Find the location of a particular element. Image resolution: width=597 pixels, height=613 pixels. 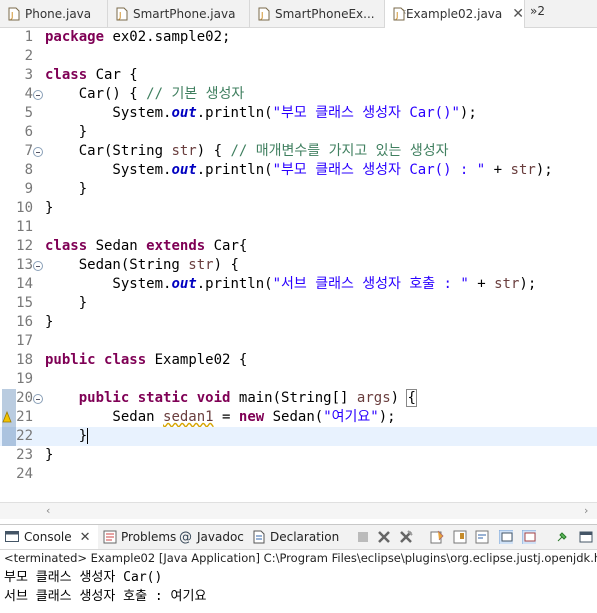

line-number: 3 is located at coordinates (28, 75).